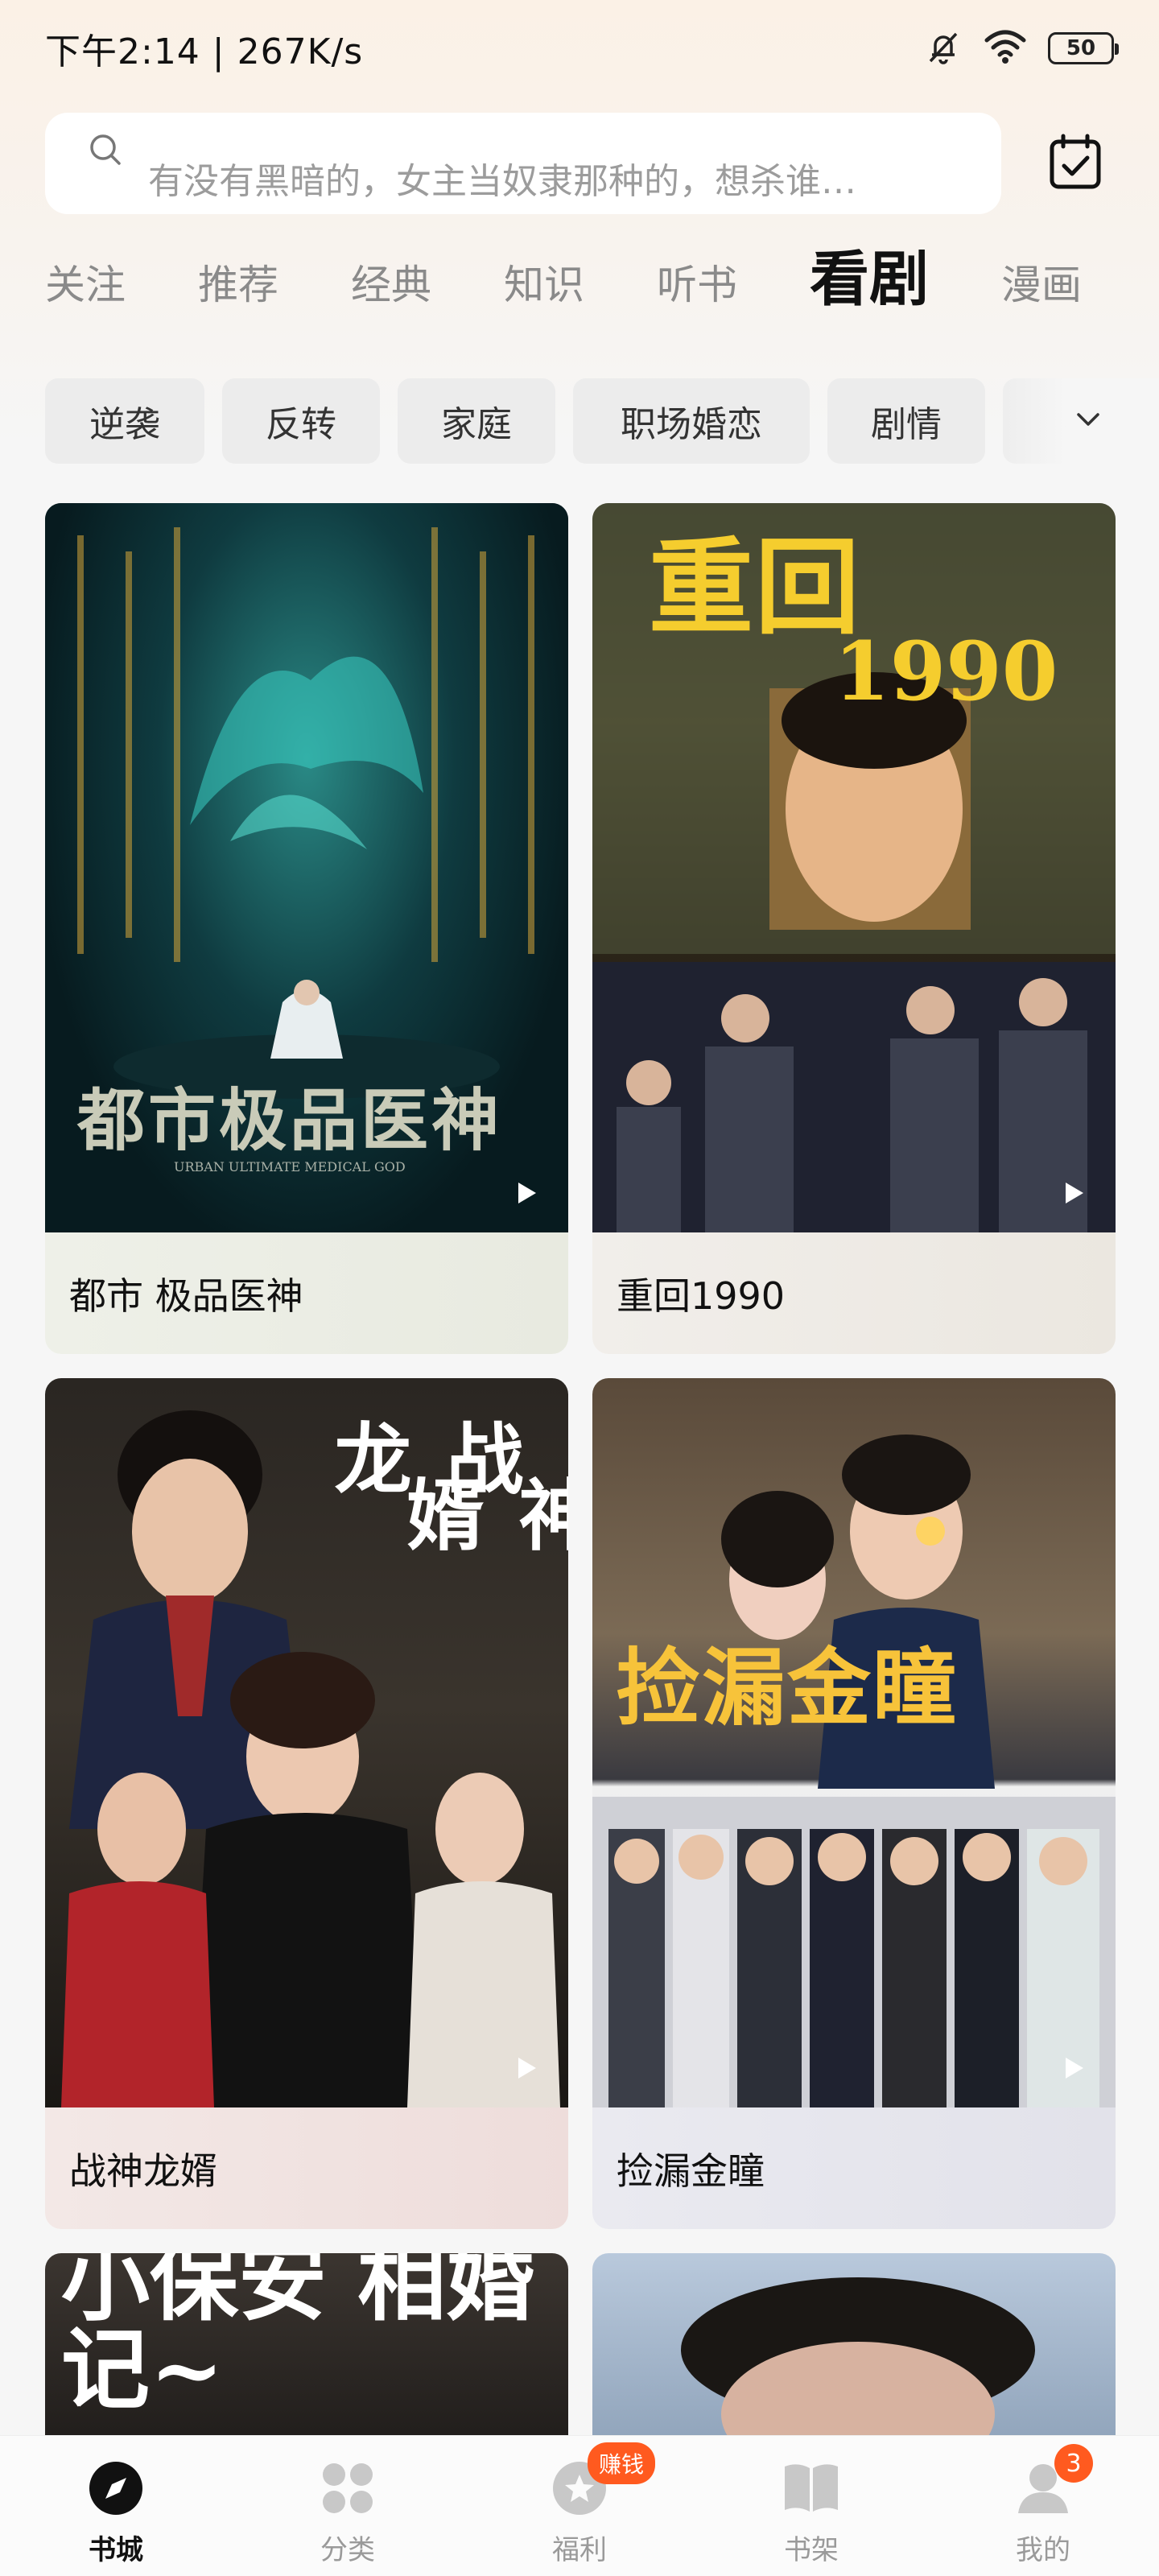 Image resolution: width=1159 pixels, height=2576 pixels. Describe the element at coordinates (116, 2490) in the screenshot. I see `compass-icon` at that location.